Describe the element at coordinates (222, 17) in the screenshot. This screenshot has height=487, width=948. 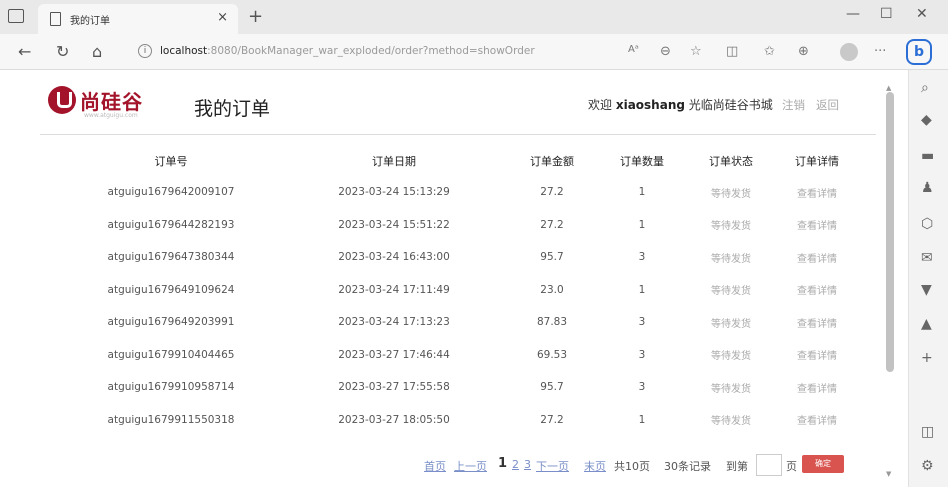
I see `tab-close-icon: ×` at that location.